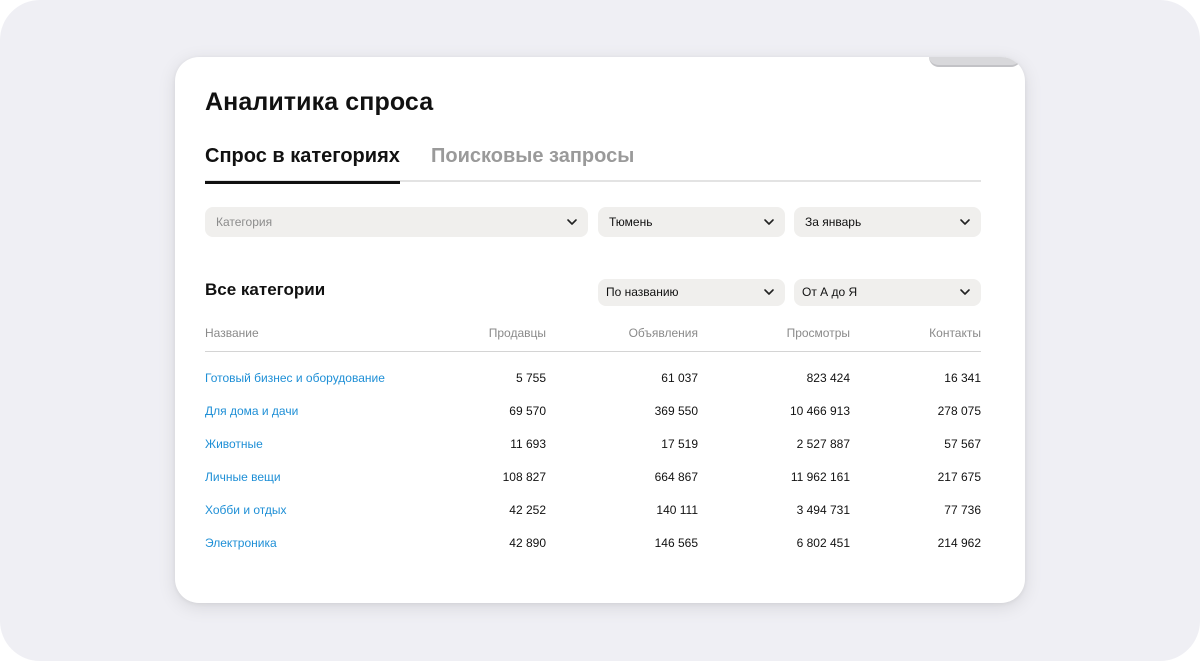 The height and width of the screenshot is (661, 1200). I want to click on city-select-value: Тюмень, so click(631, 222).